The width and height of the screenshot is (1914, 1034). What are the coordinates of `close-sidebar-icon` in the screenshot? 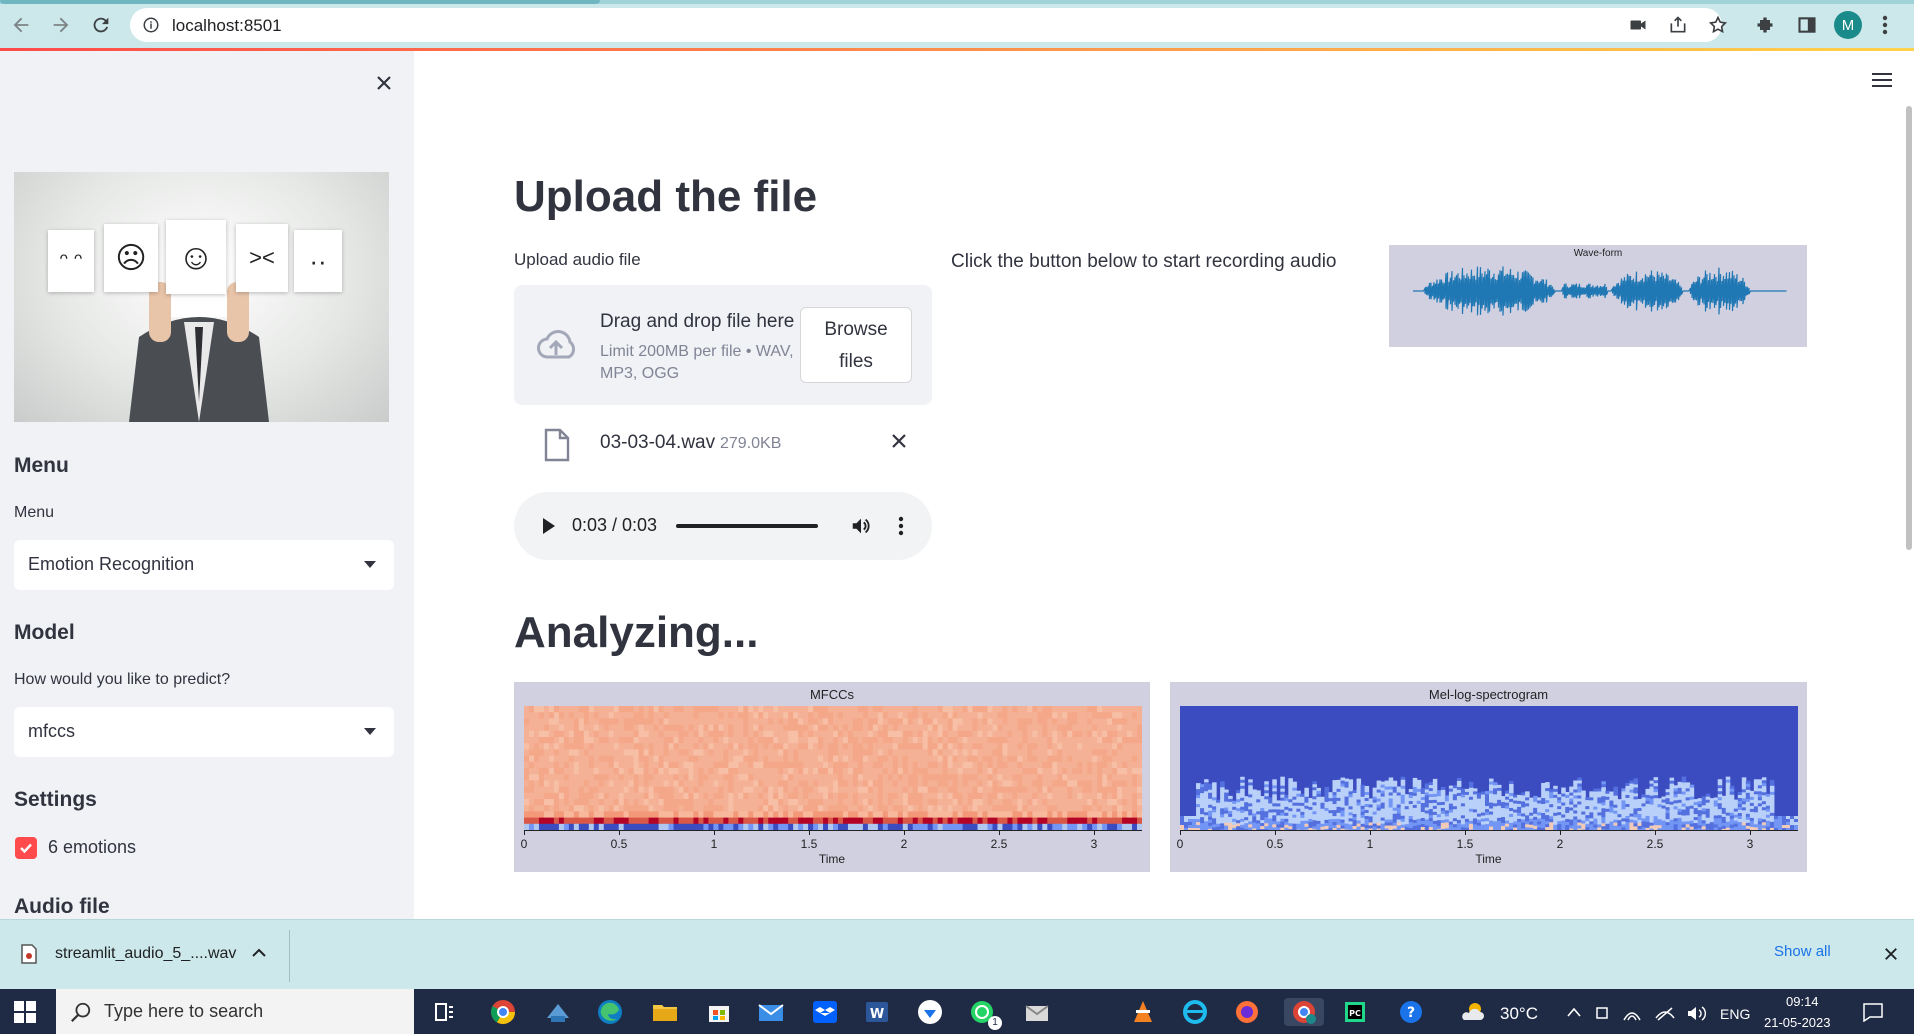 It's located at (384, 83).